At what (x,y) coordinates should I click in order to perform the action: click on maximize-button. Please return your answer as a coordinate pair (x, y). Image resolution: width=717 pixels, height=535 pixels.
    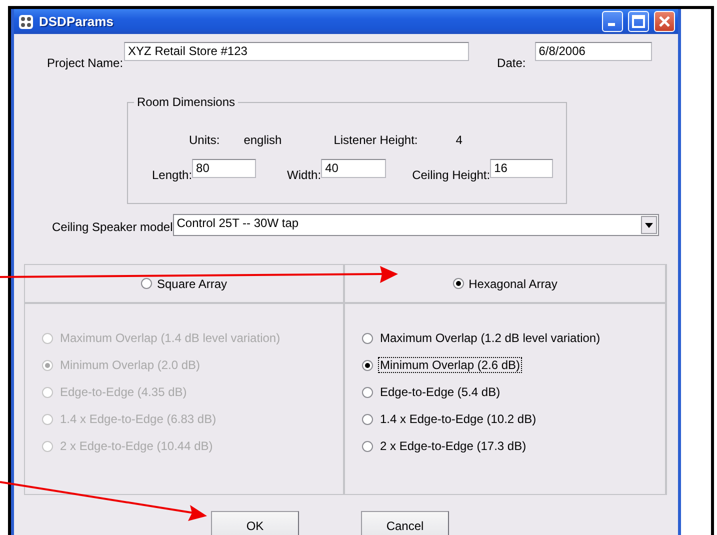
    Looking at the image, I should click on (638, 21).